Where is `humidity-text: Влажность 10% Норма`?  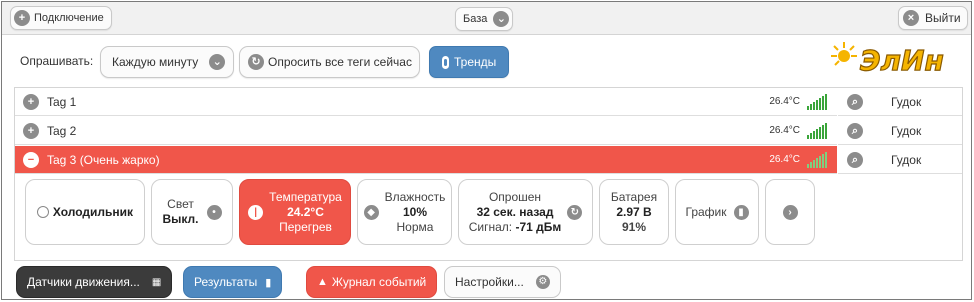
humidity-text: Влажность 10% Норма is located at coordinates (415, 212).